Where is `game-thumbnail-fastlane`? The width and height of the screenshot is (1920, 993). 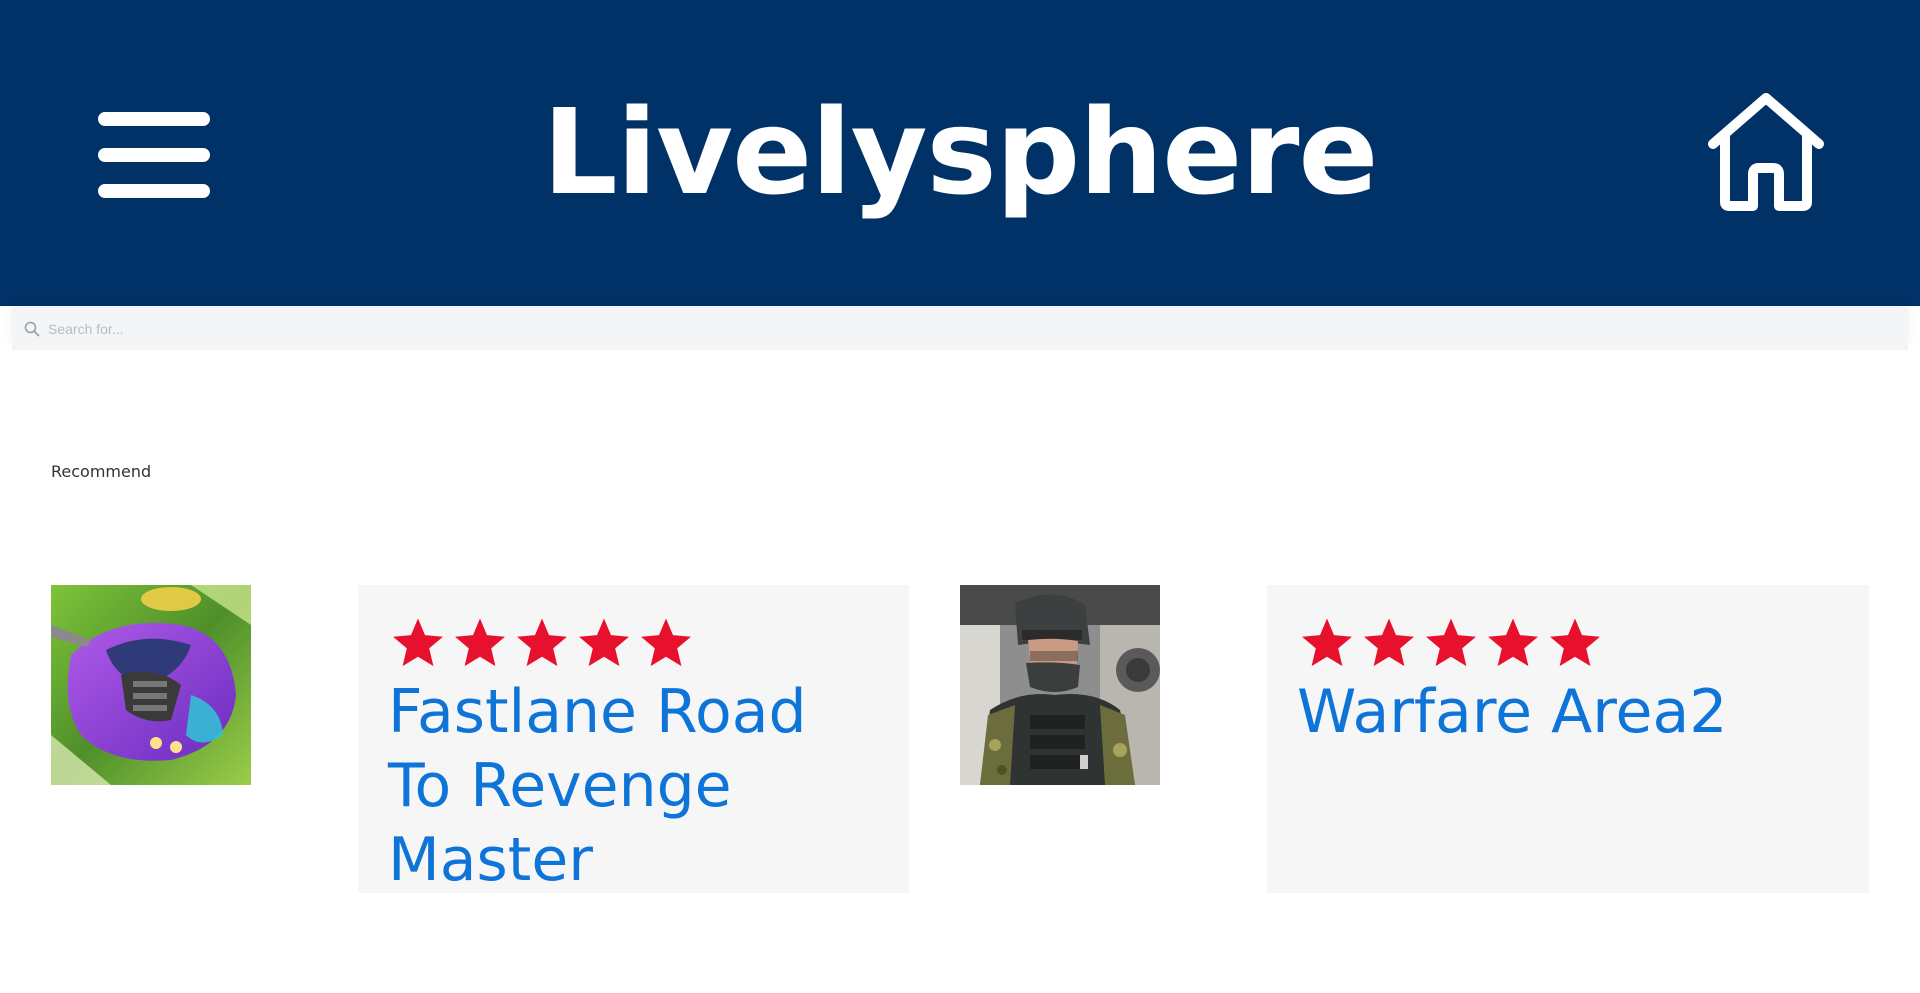 game-thumbnail-fastlane is located at coordinates (151, 685).